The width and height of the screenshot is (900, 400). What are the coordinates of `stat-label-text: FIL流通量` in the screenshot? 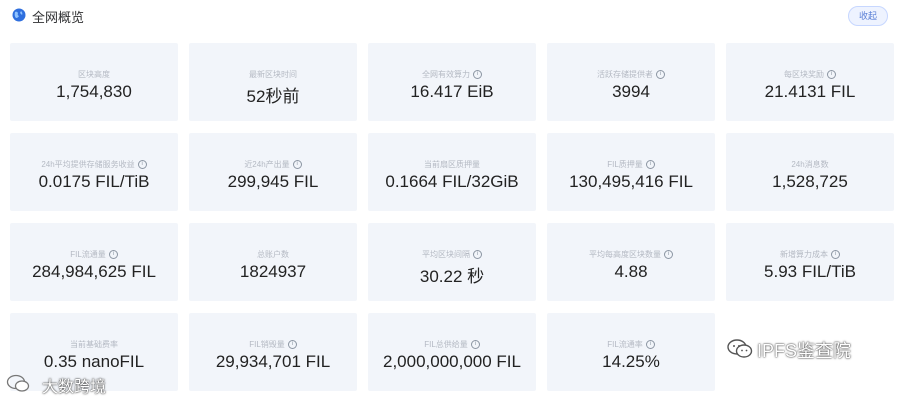 It's located at (88, 254).